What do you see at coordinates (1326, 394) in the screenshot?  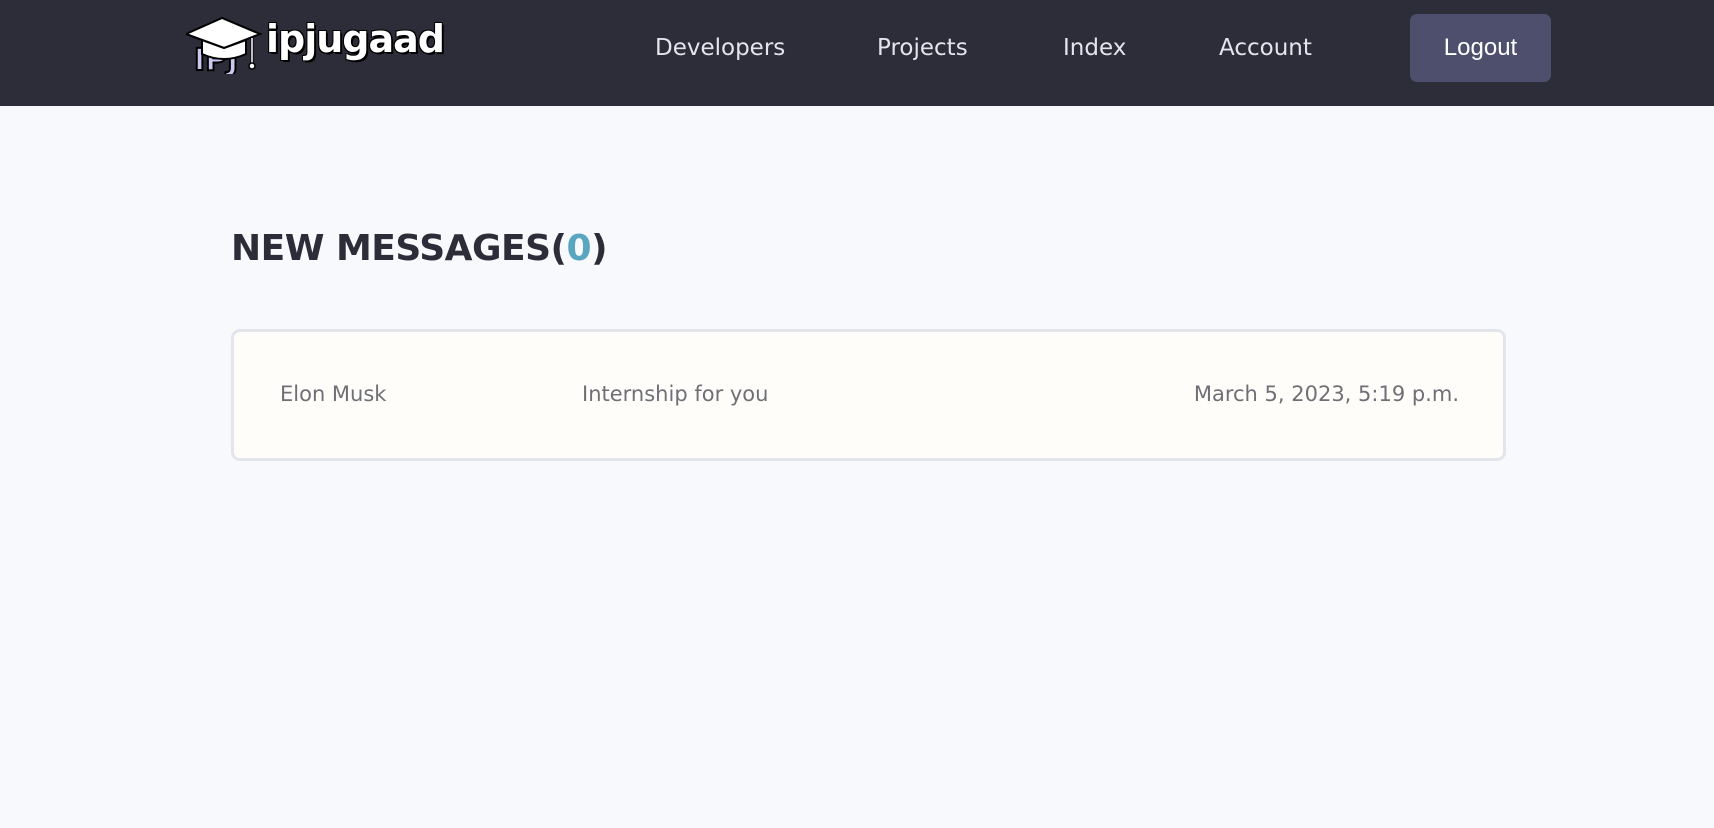 I see `message-date: March 5, 2023, 5:19 p.m.` at bounding box center [1326, 394].